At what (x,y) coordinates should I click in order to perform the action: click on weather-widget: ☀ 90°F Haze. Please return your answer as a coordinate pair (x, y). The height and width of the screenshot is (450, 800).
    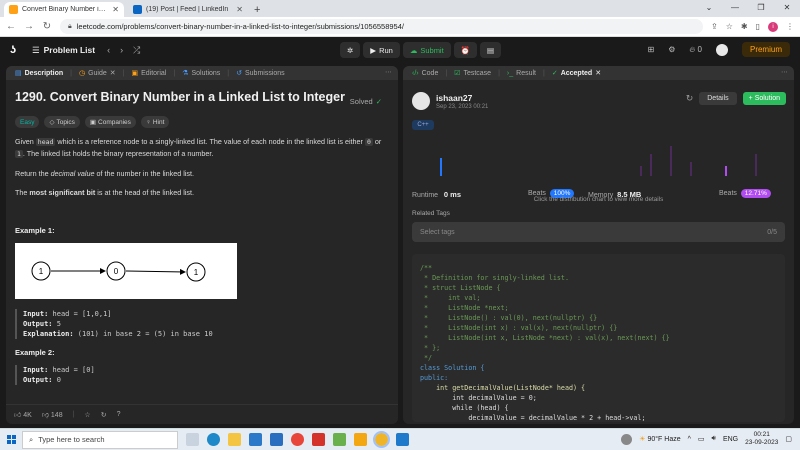
    Looking at the image, I should click on (659, 439).